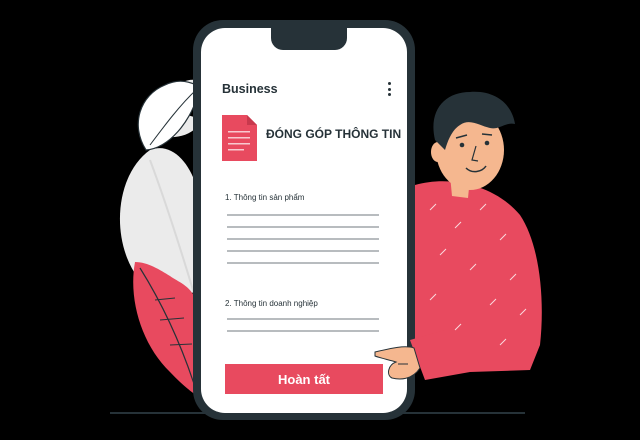 The image size is (640, 440). What do you see at coordinates (265, 197) in the screenshot?
I see `section-label-product: 1. Thông tin sản phẩm` at bounding box center [265, 197].